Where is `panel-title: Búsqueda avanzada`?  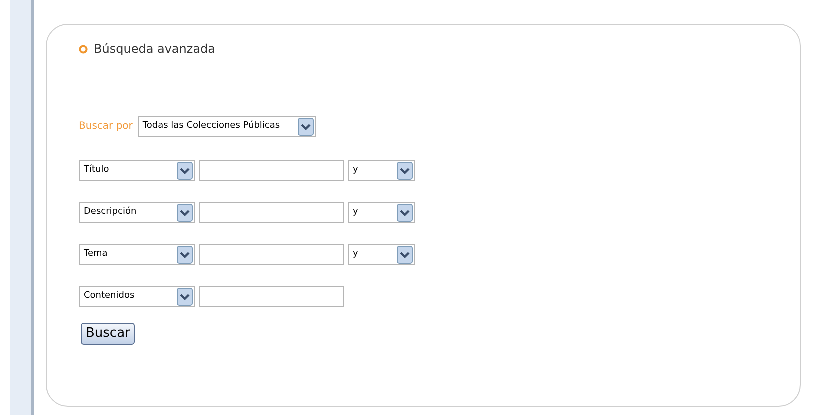
panel-title: Búsqueda avanzada is located at coordinates (155, 49).